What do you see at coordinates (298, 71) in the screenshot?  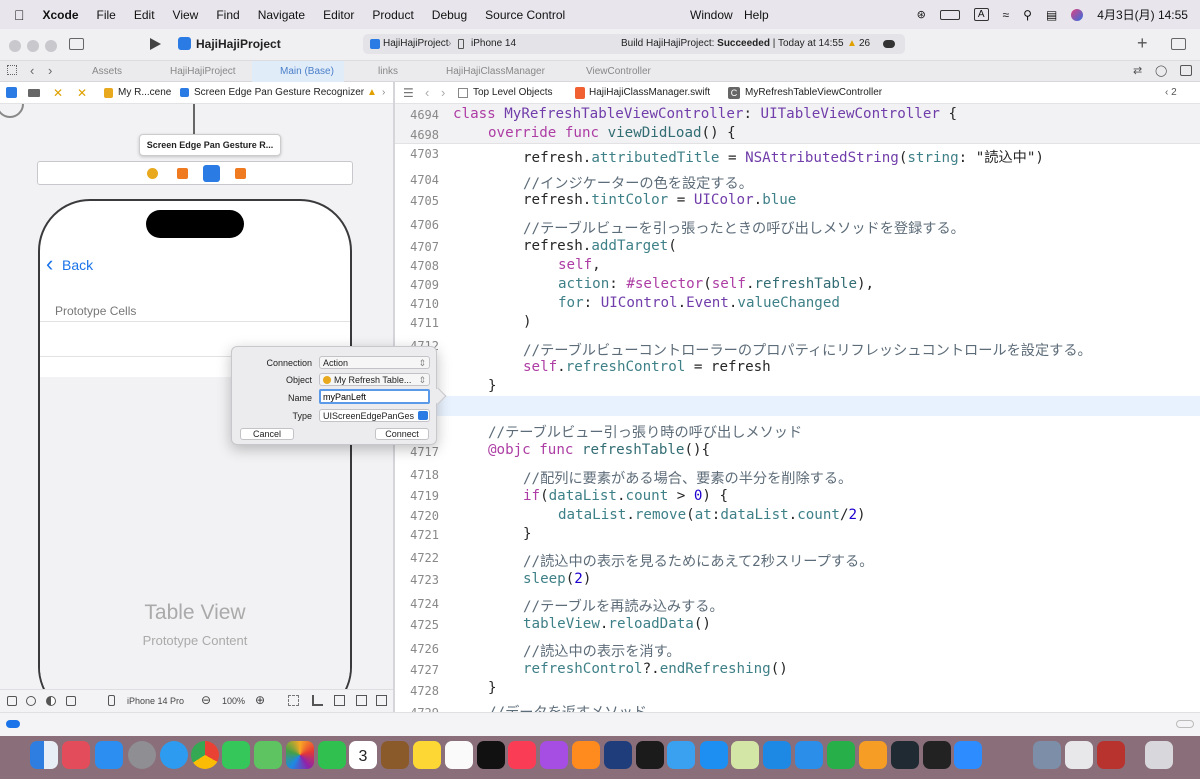 I see `tab-main-base: Main (Base)` at bounding box center [298, 71].